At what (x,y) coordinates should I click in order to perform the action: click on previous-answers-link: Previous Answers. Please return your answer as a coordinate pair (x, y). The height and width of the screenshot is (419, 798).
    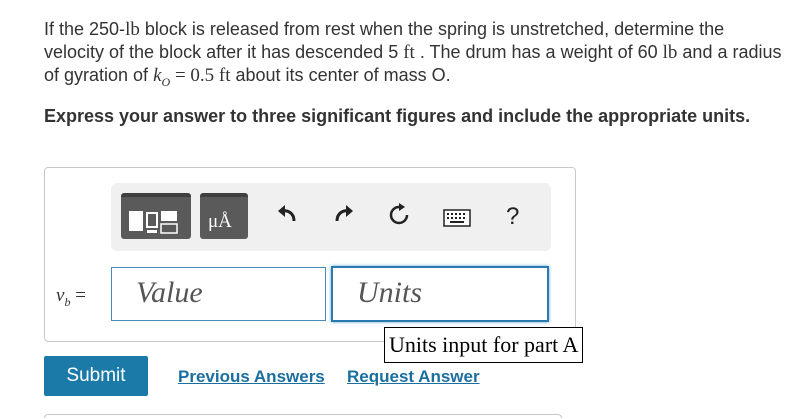
    Looking at the image, I should click on (251, 377).